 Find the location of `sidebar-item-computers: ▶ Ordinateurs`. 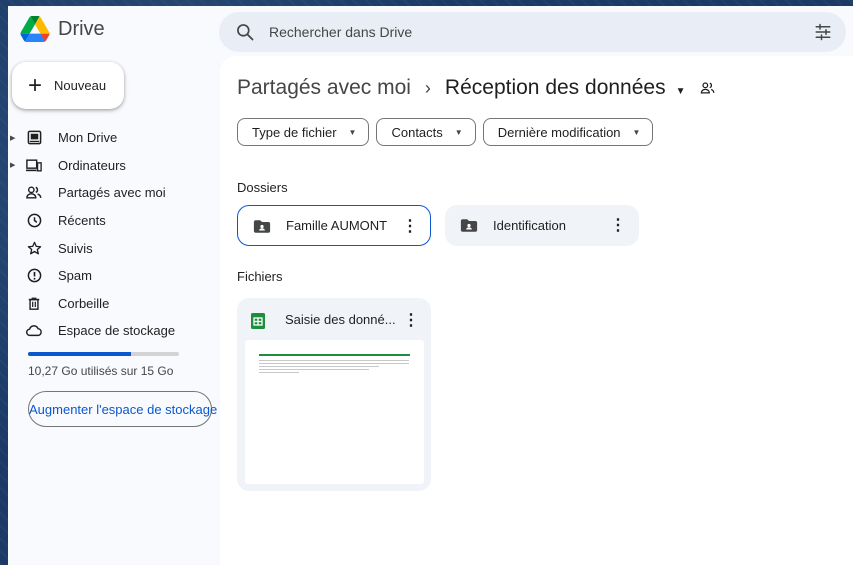

sidebar-item-computers: ▶ Ordinateurs is located at coordinates (113, 166).